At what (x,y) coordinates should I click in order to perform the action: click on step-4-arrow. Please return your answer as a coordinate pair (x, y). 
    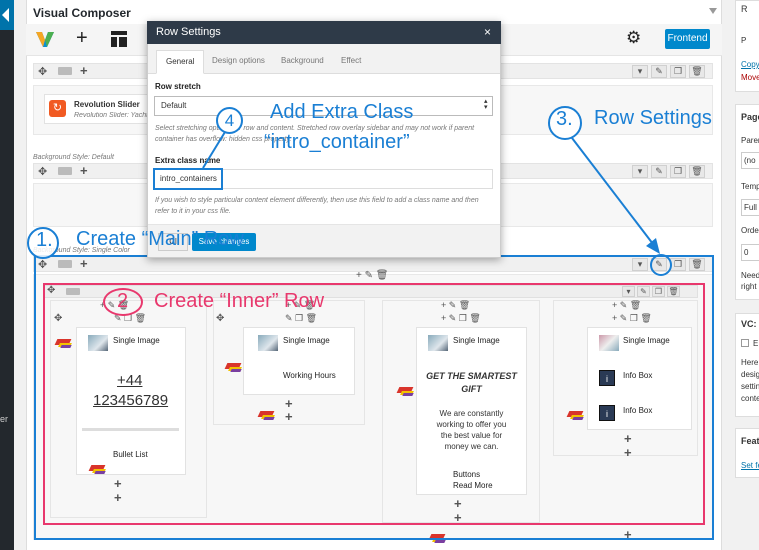
    Looking at the image, I should click on (214, 150).